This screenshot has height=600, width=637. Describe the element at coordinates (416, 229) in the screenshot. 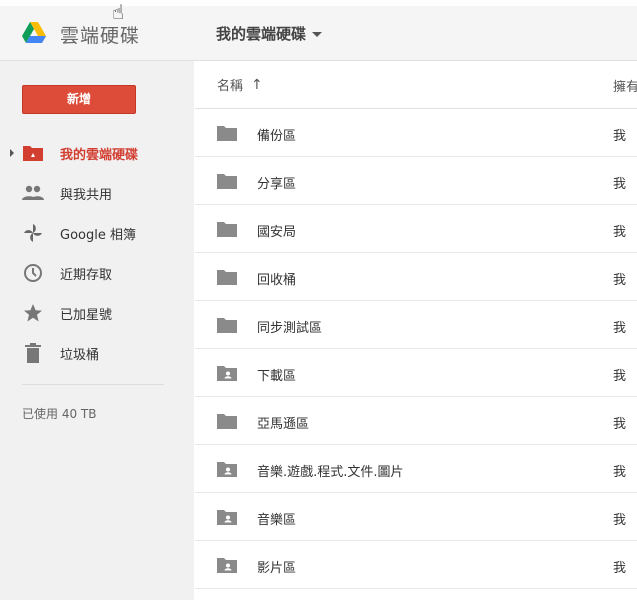

I see `file-row: 國安局 我` at that location.